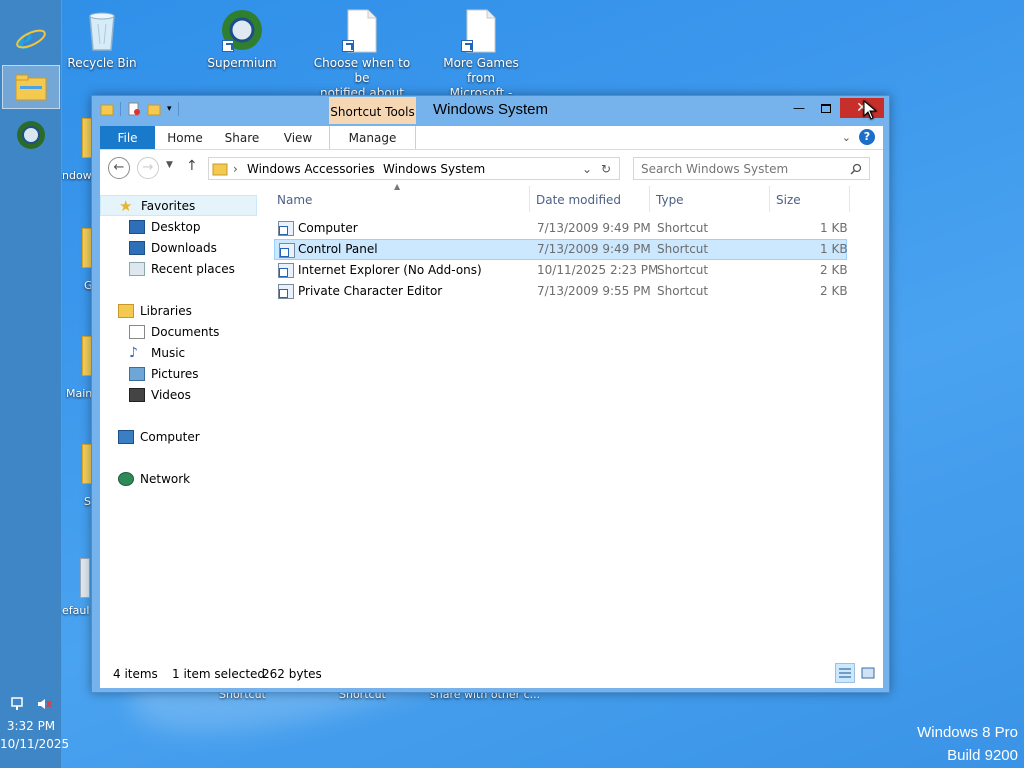 The width and height of the screenshot is (1024, 768). Describe the element at coordinates (171, 394) in the screenshot. I see `nav-label: Videos` at that location.